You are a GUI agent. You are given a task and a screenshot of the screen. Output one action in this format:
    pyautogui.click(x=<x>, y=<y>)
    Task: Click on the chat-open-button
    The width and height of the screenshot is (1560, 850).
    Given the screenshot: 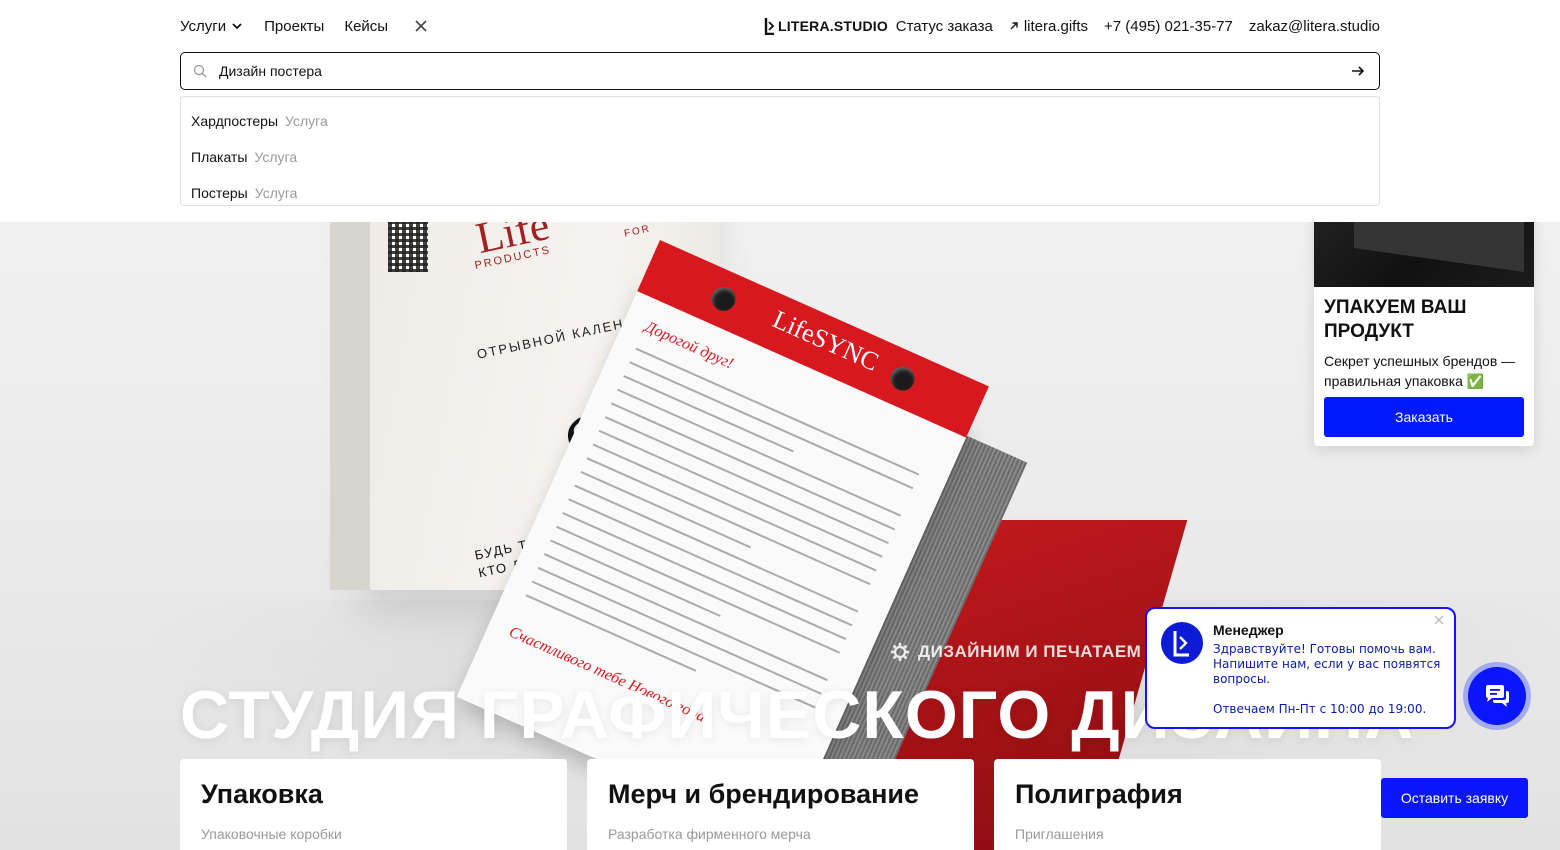 What is the action you would take?
    pyautogui.click(x=1497, y=696)
    